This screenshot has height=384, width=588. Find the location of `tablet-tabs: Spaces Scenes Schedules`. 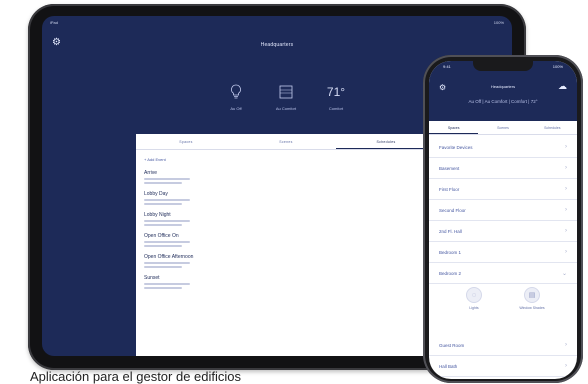

tablet-tabs: Spaces Scenes Schedules is located at coordinates (286, 142).